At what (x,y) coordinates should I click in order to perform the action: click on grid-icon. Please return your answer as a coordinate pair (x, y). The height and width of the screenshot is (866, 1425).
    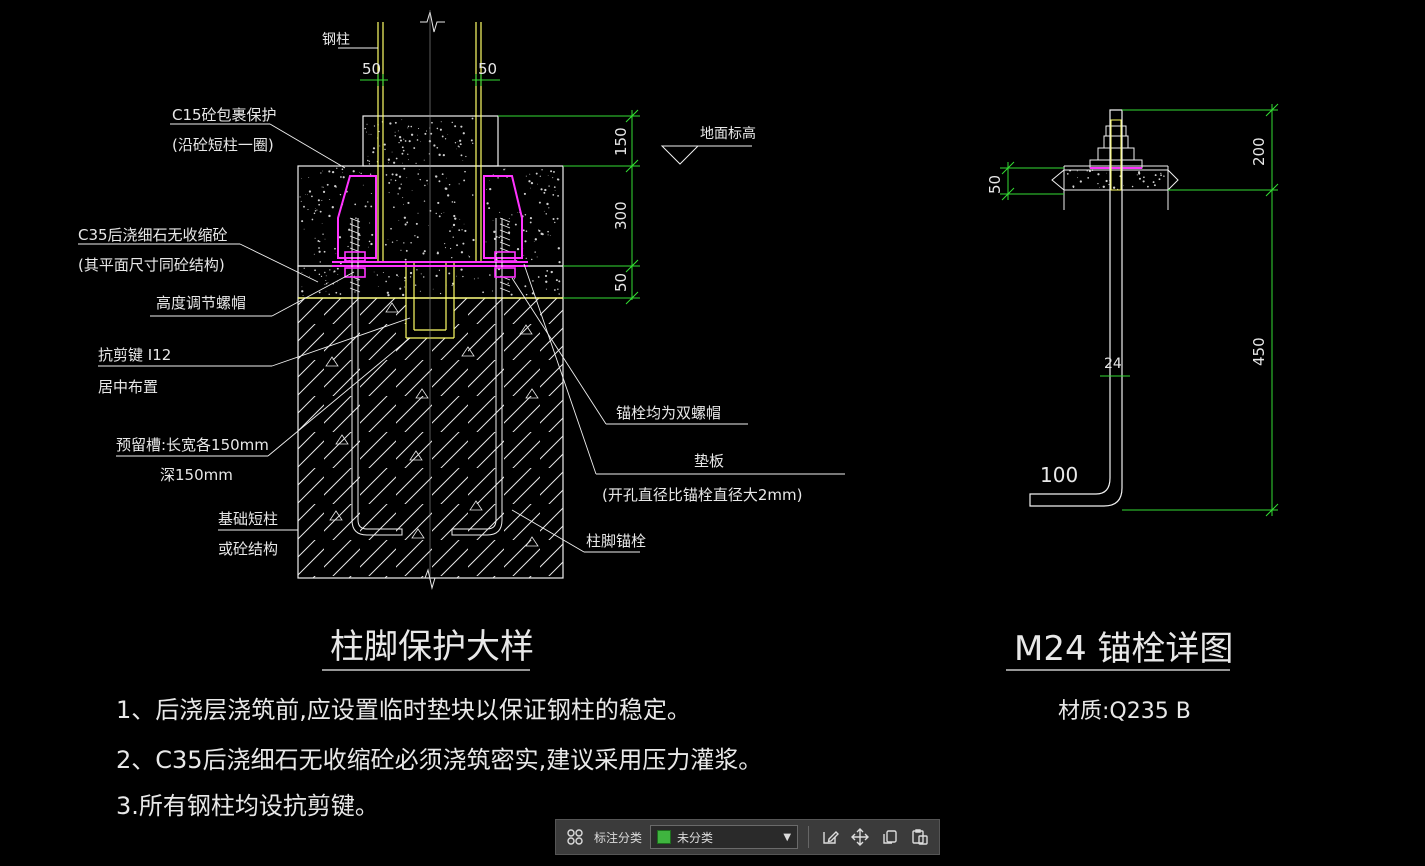
    Looking at the image, I should click on (575, 837).